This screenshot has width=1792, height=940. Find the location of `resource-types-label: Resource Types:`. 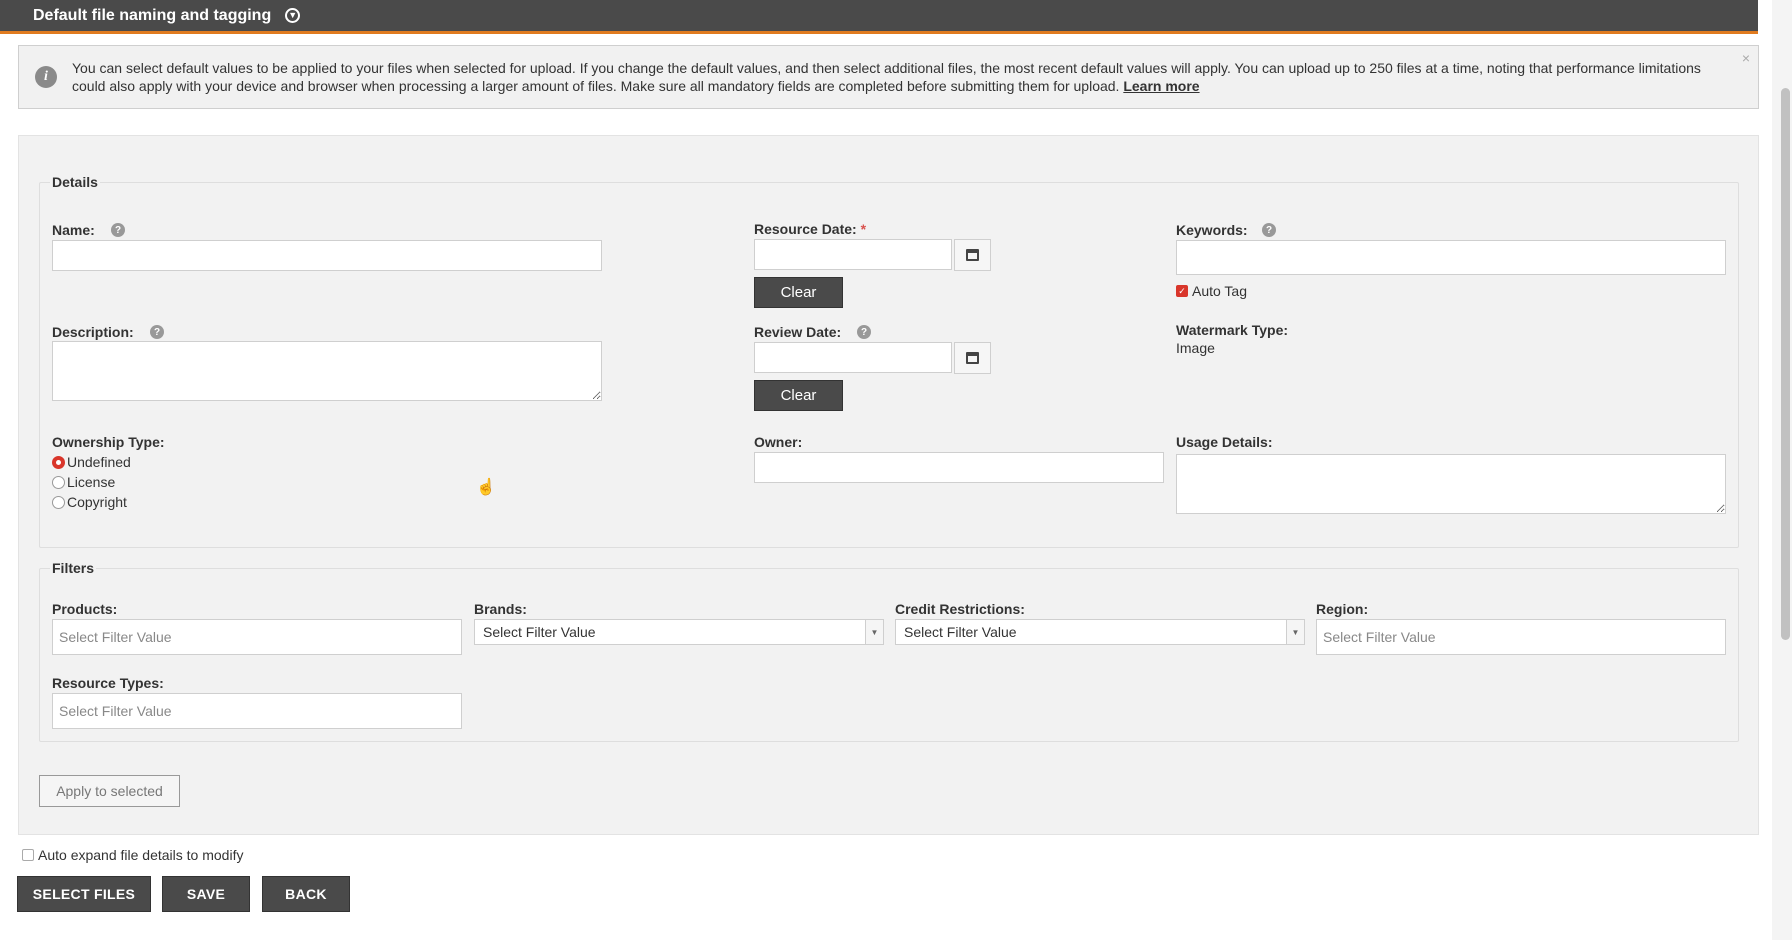

resource-types-label: Resource Types: is located at coordinates (108, 683).